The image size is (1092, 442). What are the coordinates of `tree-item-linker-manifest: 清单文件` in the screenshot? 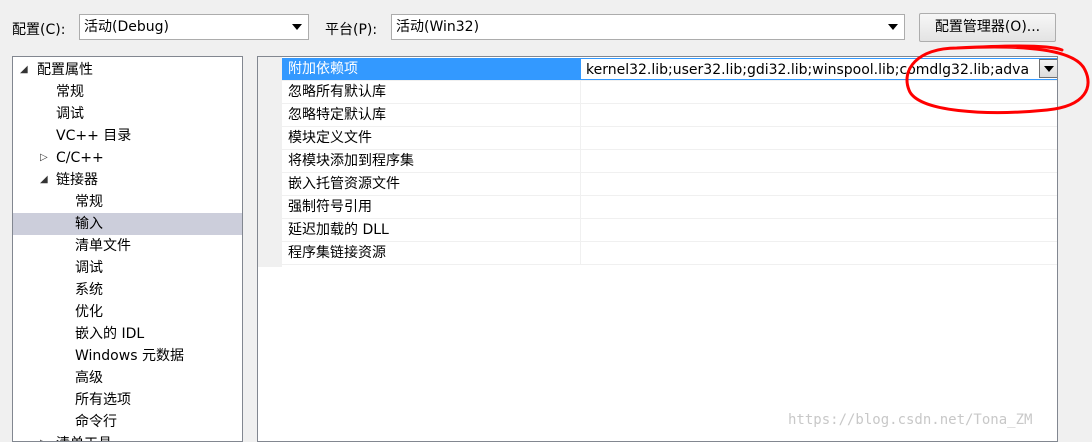 It's located at (127, 246).